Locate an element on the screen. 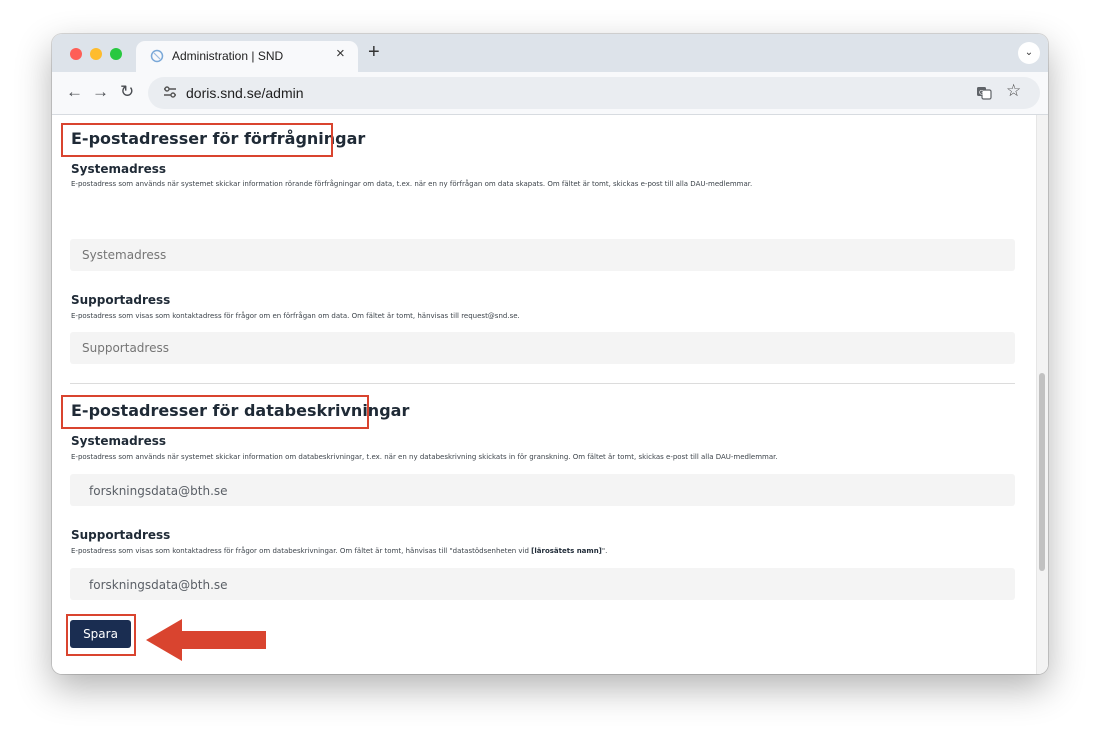 The width and height of the screenshot is (1100, 744). minimize-window-button is located at coordinates (96, 54).